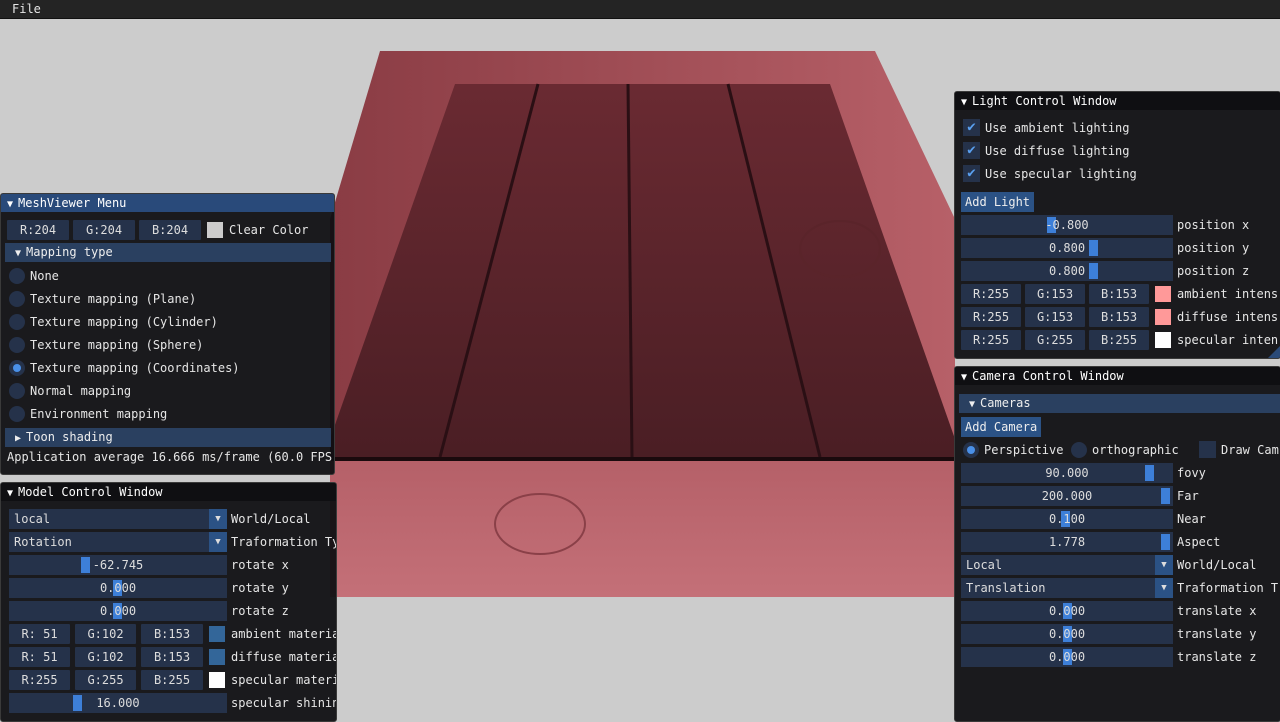  What do you see at coordinates (1067, 271) in the screenshot?
I see `light-pos-z-slider: 0.800` at bounding box center [1067, 271].